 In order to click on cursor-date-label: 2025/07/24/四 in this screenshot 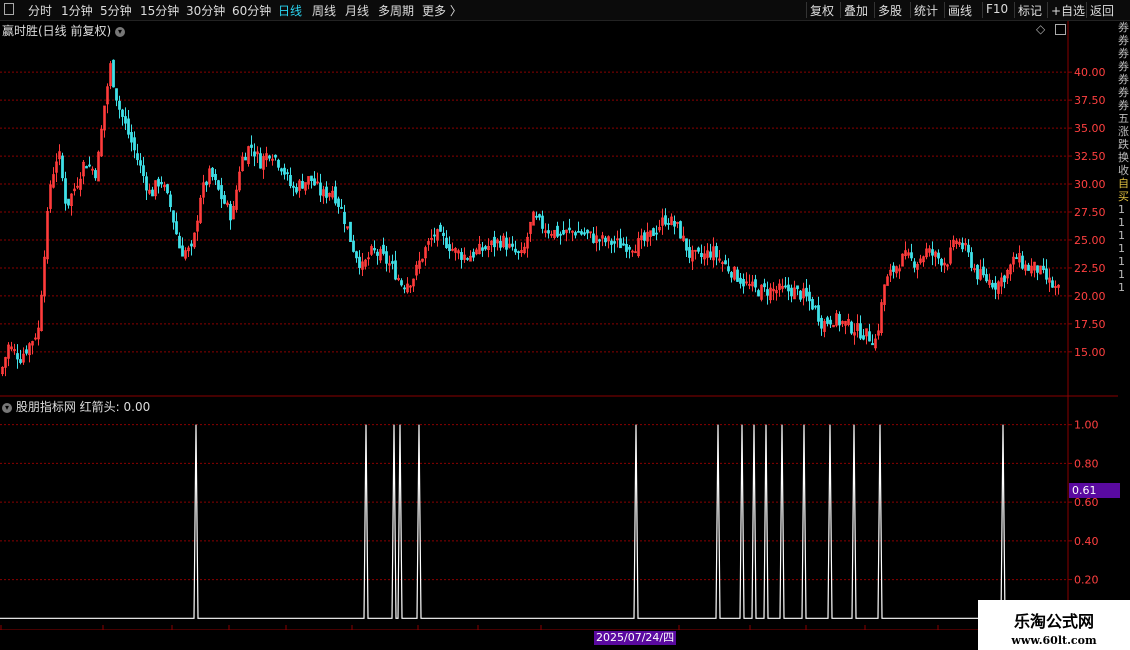, I will do `click(635, 638)`.